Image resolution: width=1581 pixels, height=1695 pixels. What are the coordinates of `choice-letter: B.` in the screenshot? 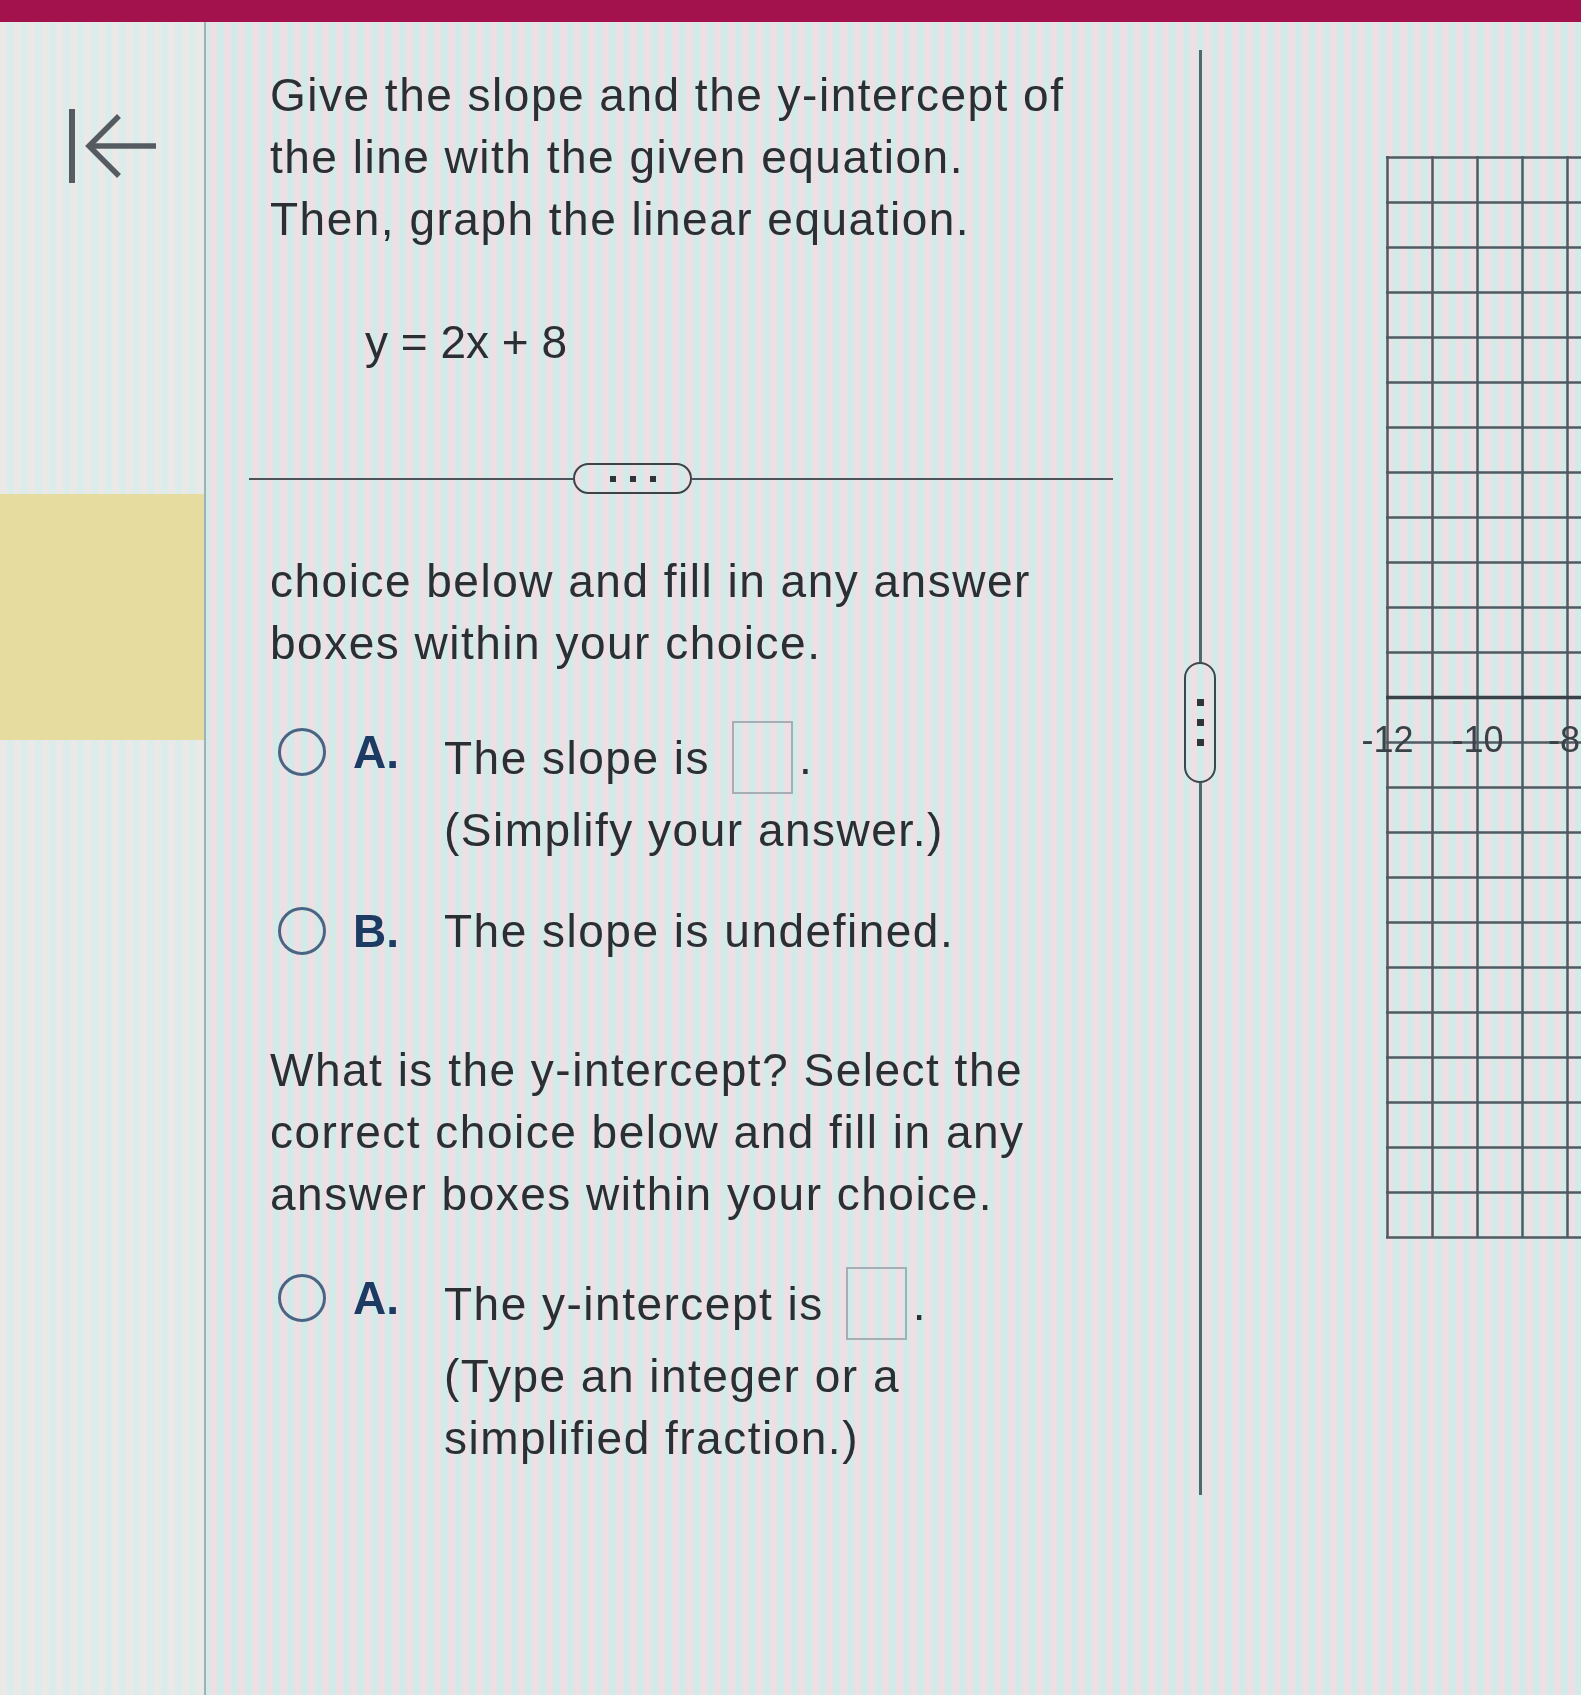 It's located at (376, 931).